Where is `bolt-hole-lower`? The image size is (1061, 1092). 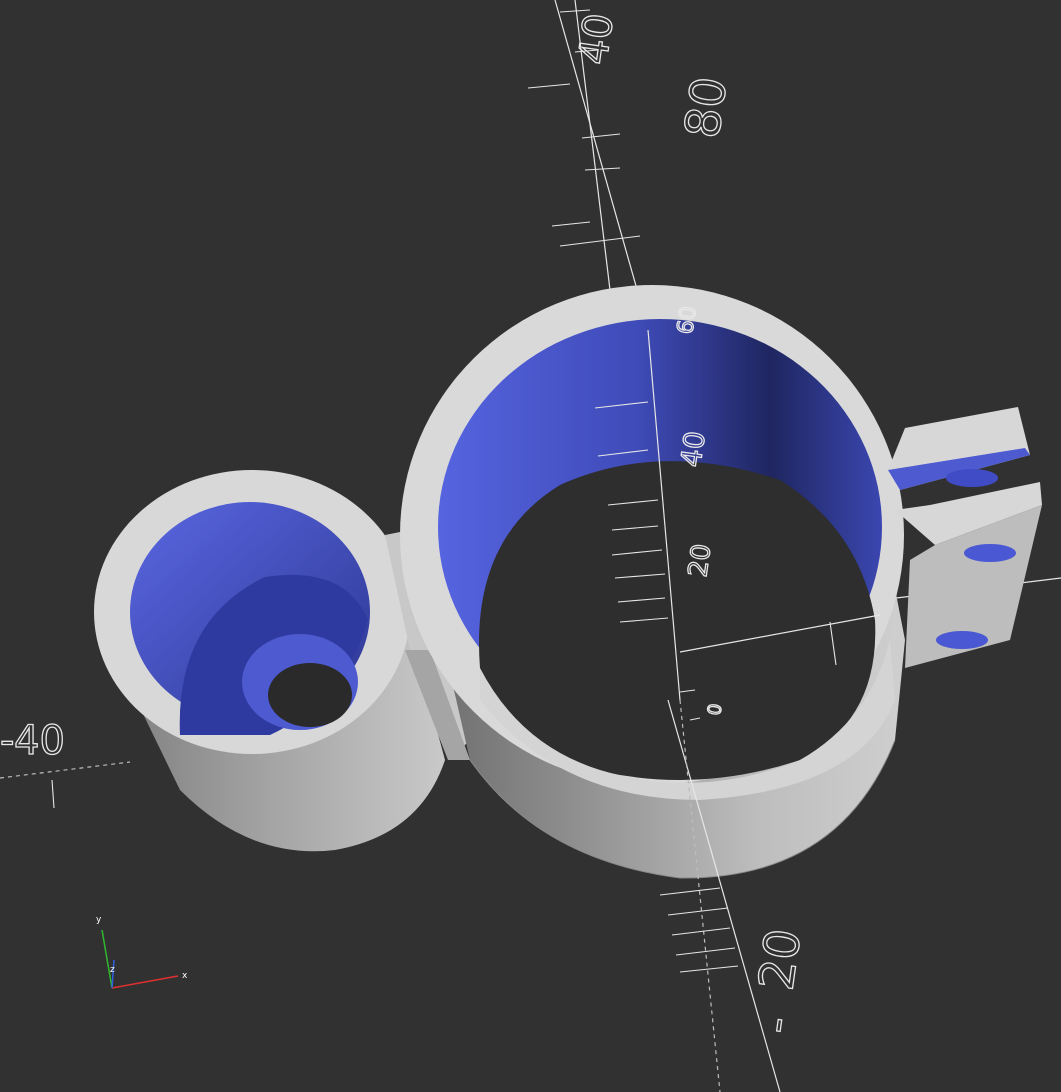
bolt-hole-lower is located at coordinates (962, 640).